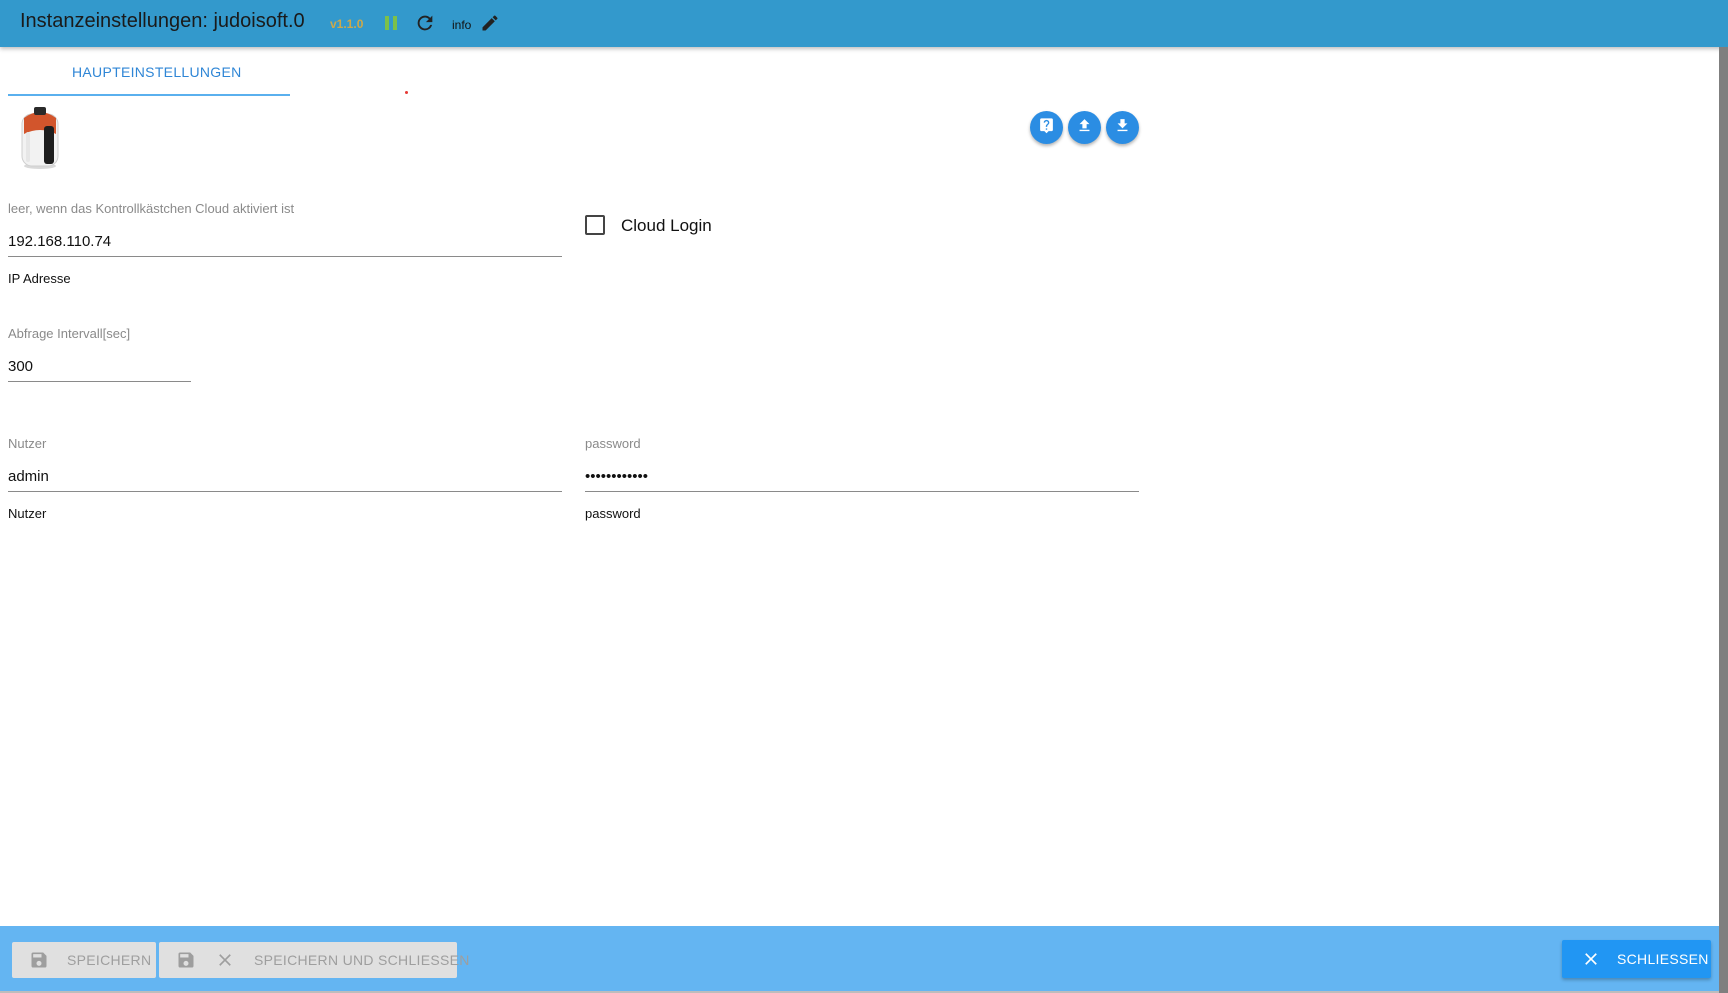 The height and width of the screenshot is (993, 1728). I want to click on window-edge, so click(1723, 520).